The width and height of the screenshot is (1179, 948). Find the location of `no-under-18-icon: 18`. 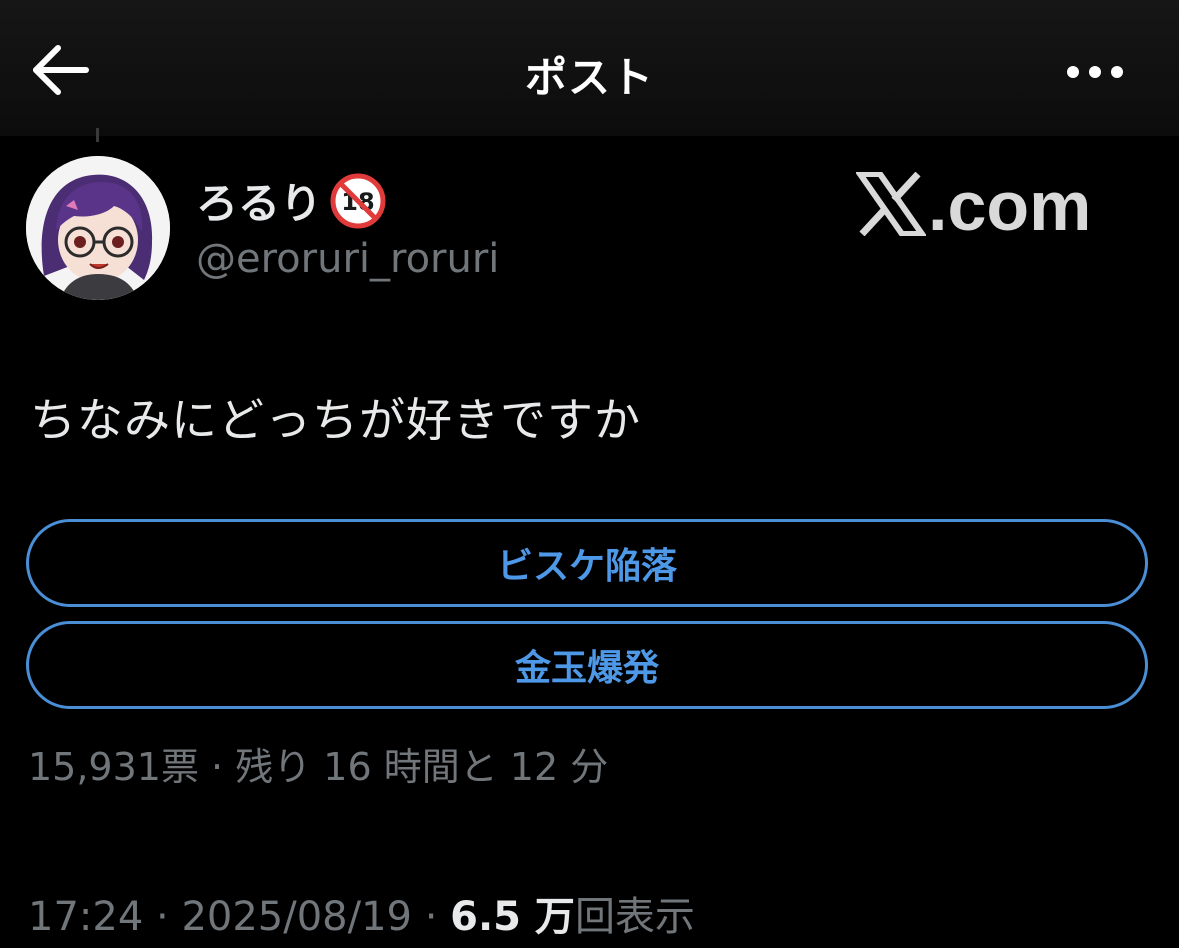

no-under-18-icon: 18 is located at coordinates (358, 200).